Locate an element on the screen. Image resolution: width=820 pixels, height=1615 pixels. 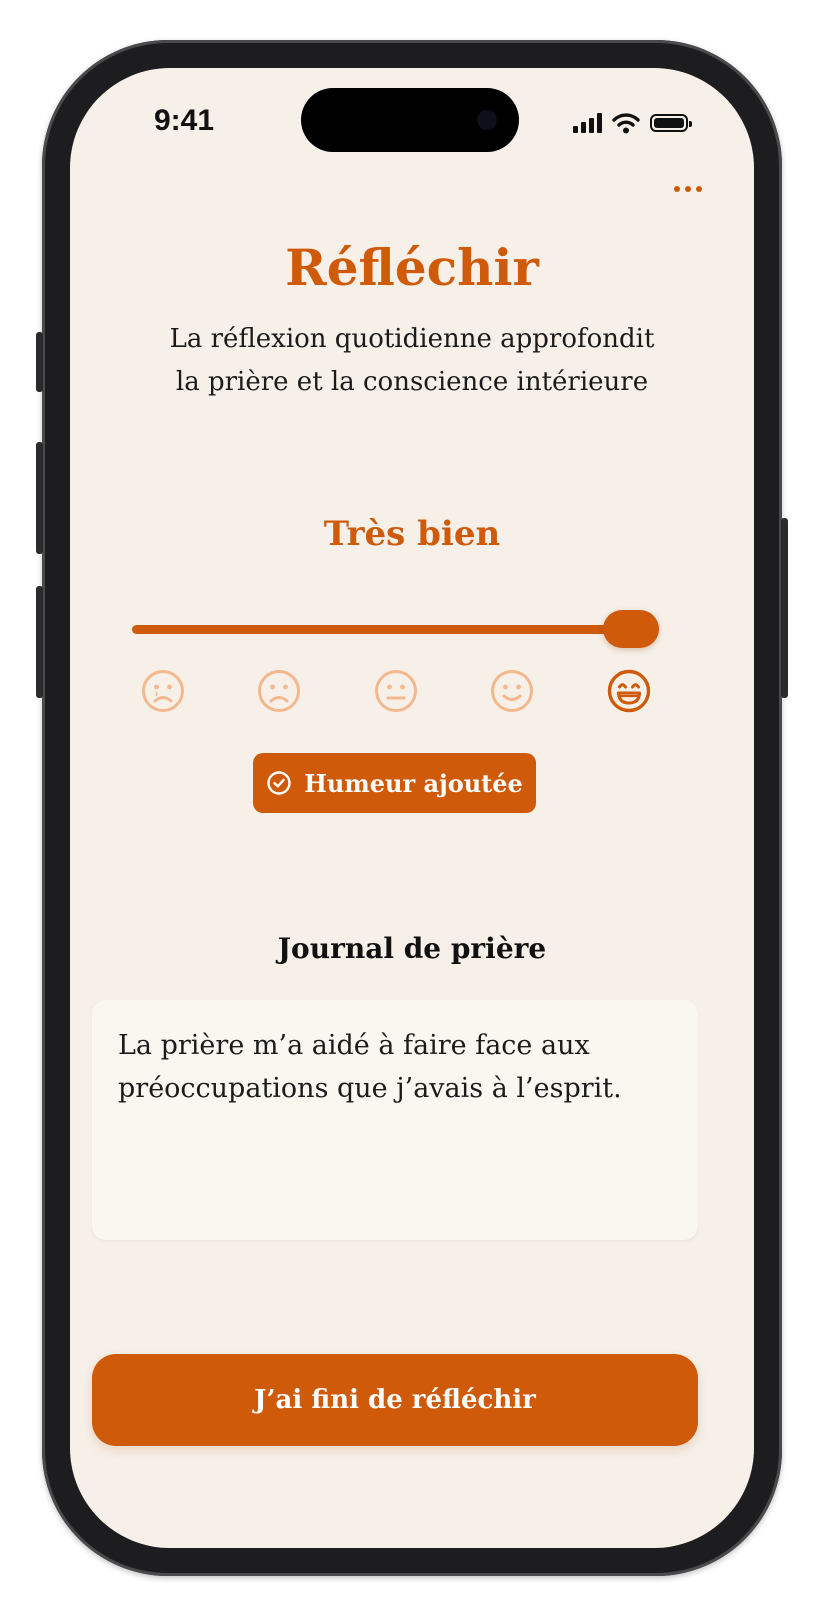
smiling-face-icon is located at coordinates (512, 691).